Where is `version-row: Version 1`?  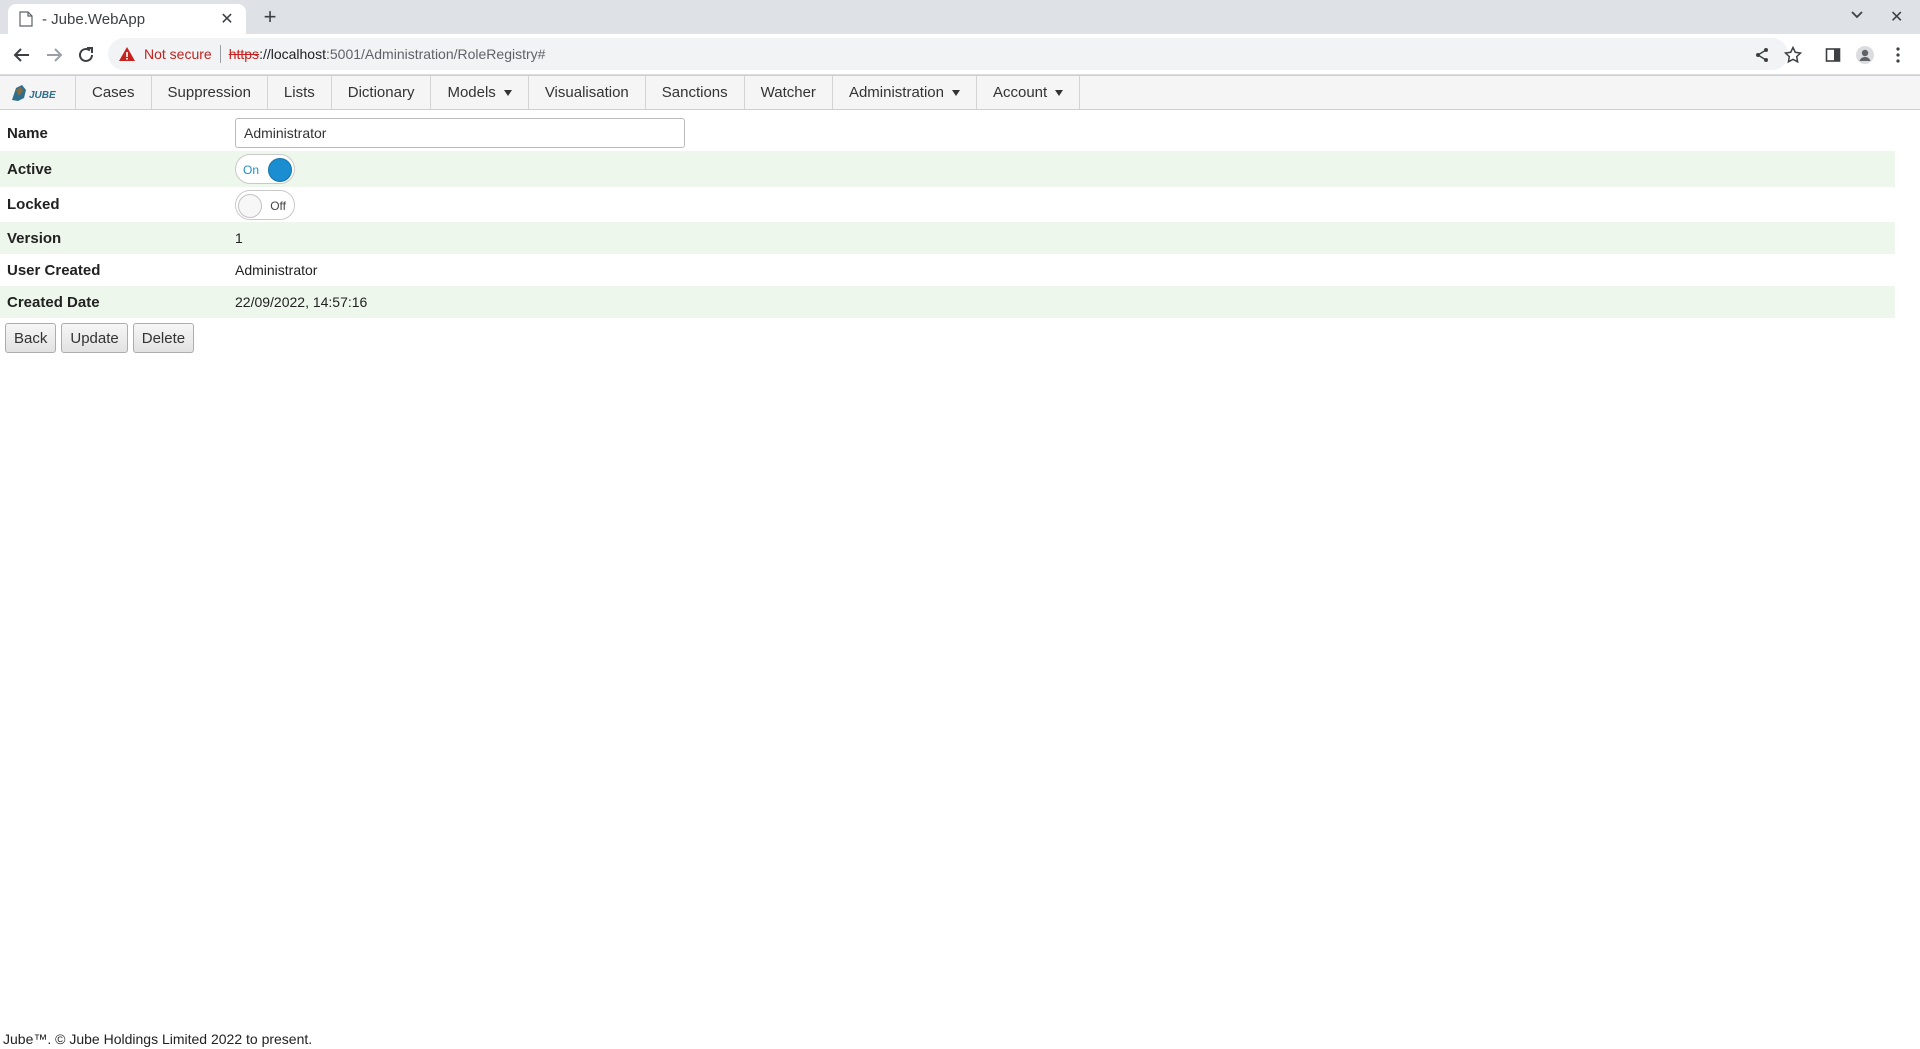
version-row: Version 1 is located at coordinates (947, 238).